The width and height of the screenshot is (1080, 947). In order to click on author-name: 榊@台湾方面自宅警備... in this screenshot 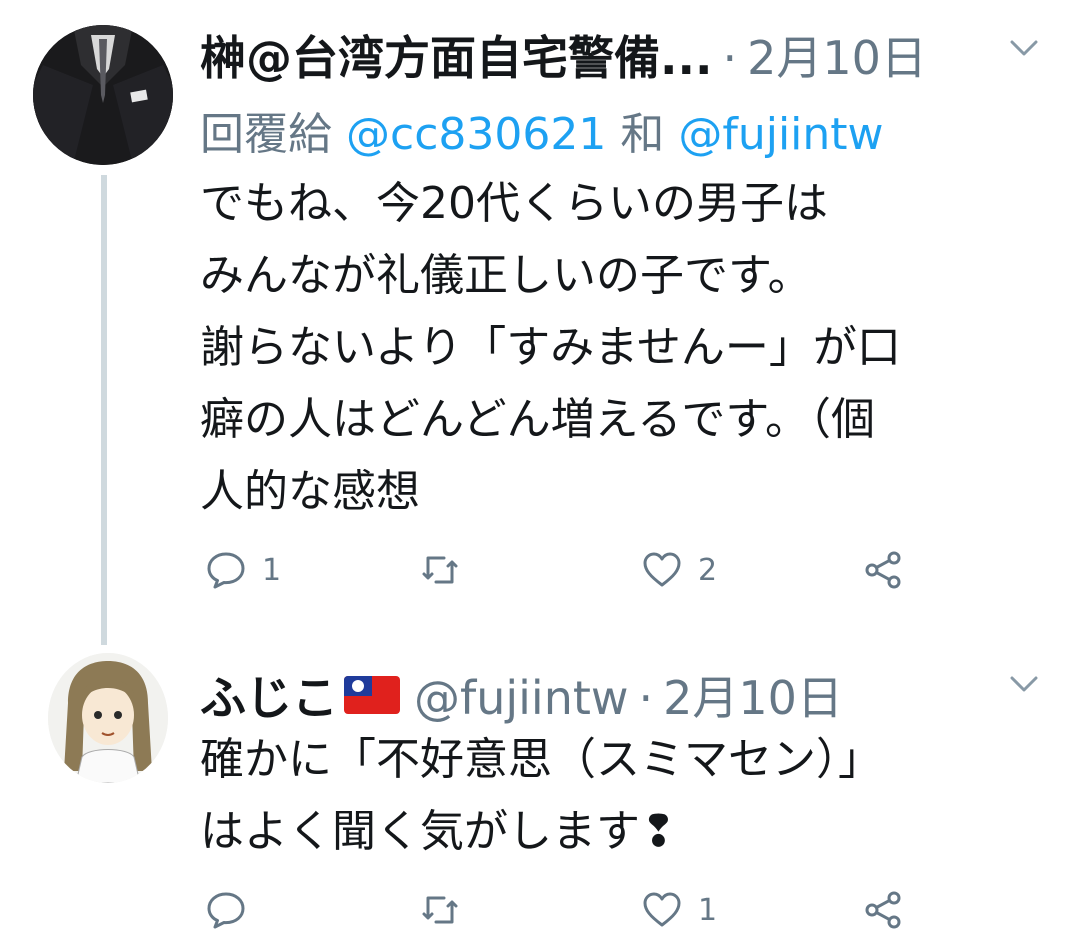, I will do `click(456, 55)`.